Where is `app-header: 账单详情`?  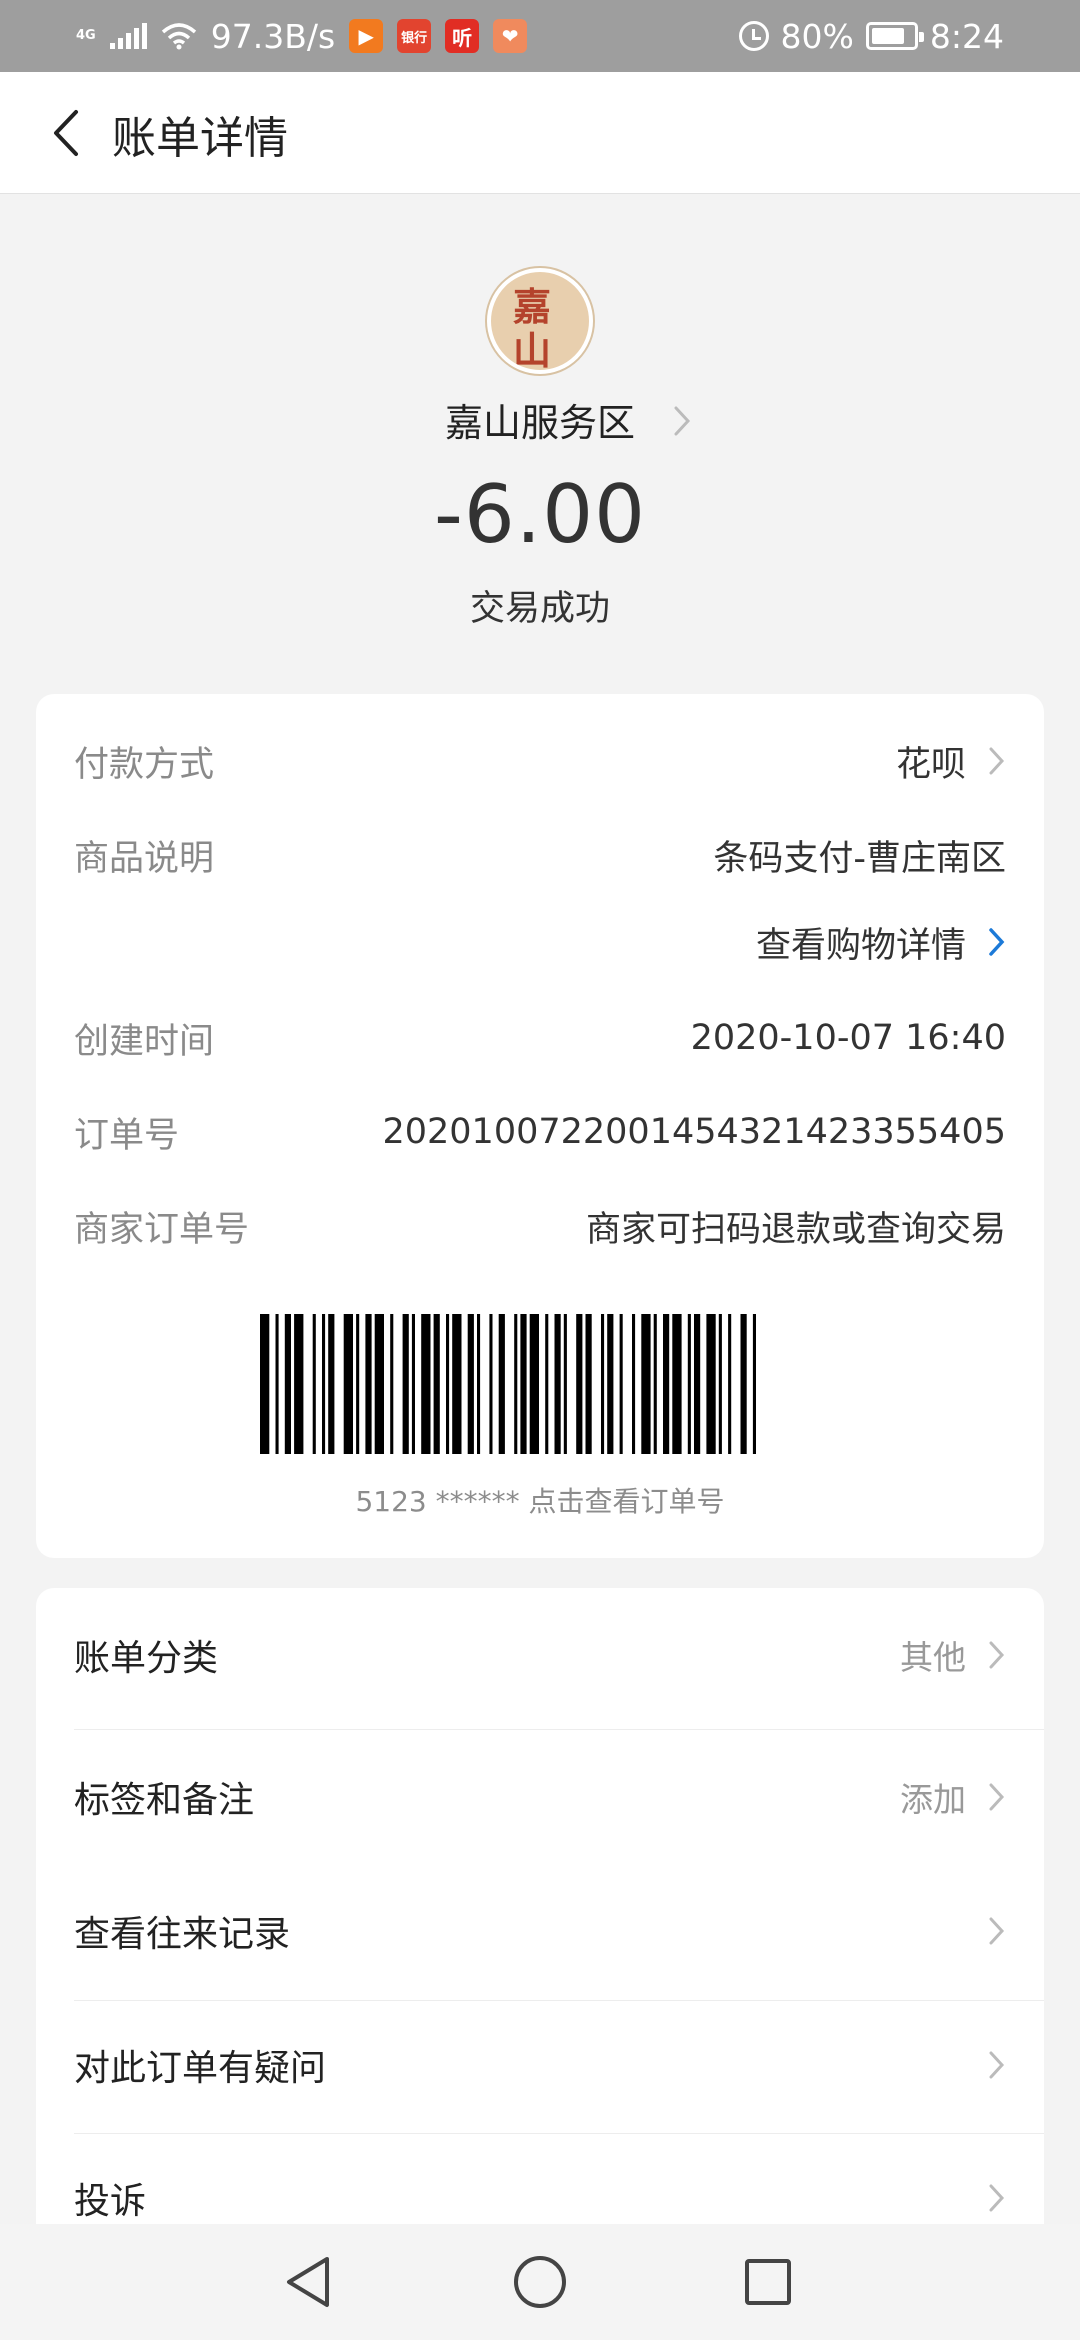
app-header: 账单详情 is located at coordinates (540, 133).